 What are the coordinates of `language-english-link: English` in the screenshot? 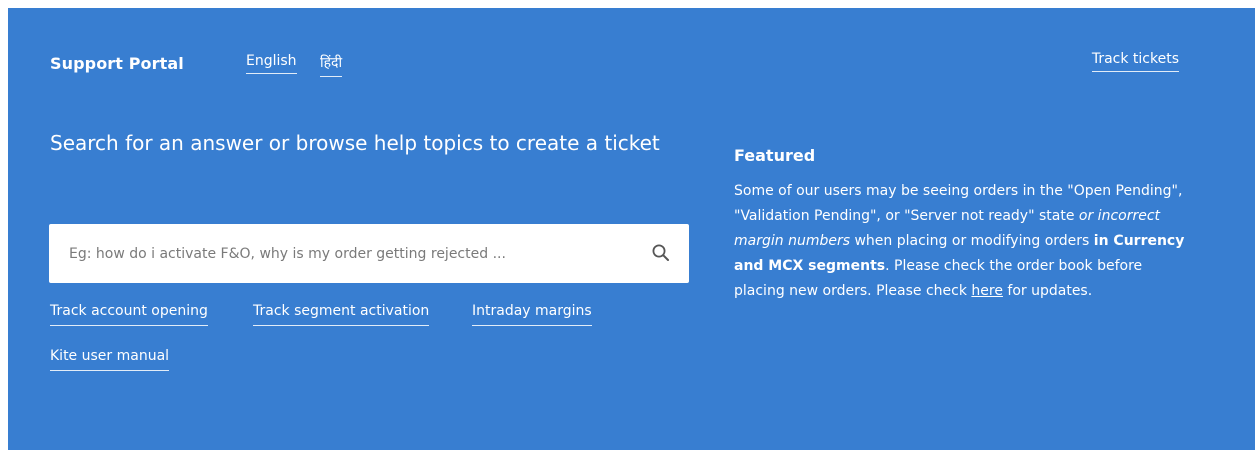 It's located at (271, 63).